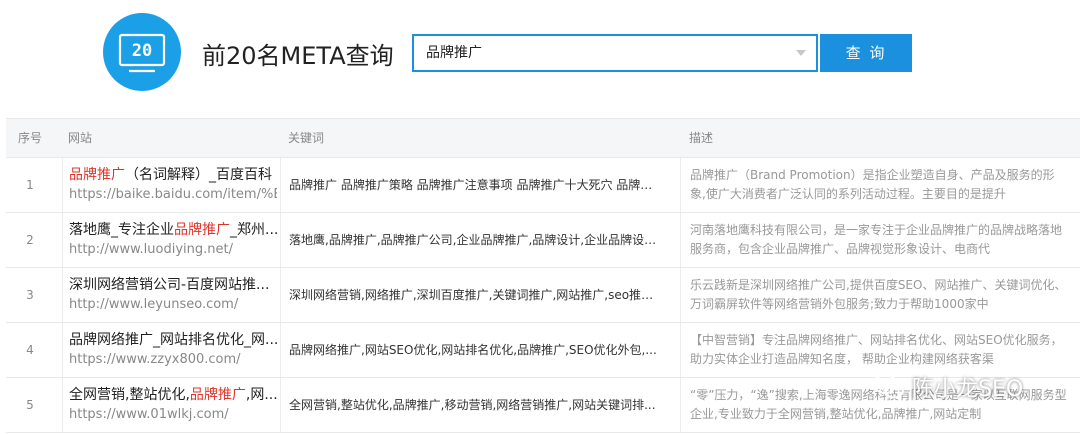  I want to click on row-index: 1, so click(30, 185).